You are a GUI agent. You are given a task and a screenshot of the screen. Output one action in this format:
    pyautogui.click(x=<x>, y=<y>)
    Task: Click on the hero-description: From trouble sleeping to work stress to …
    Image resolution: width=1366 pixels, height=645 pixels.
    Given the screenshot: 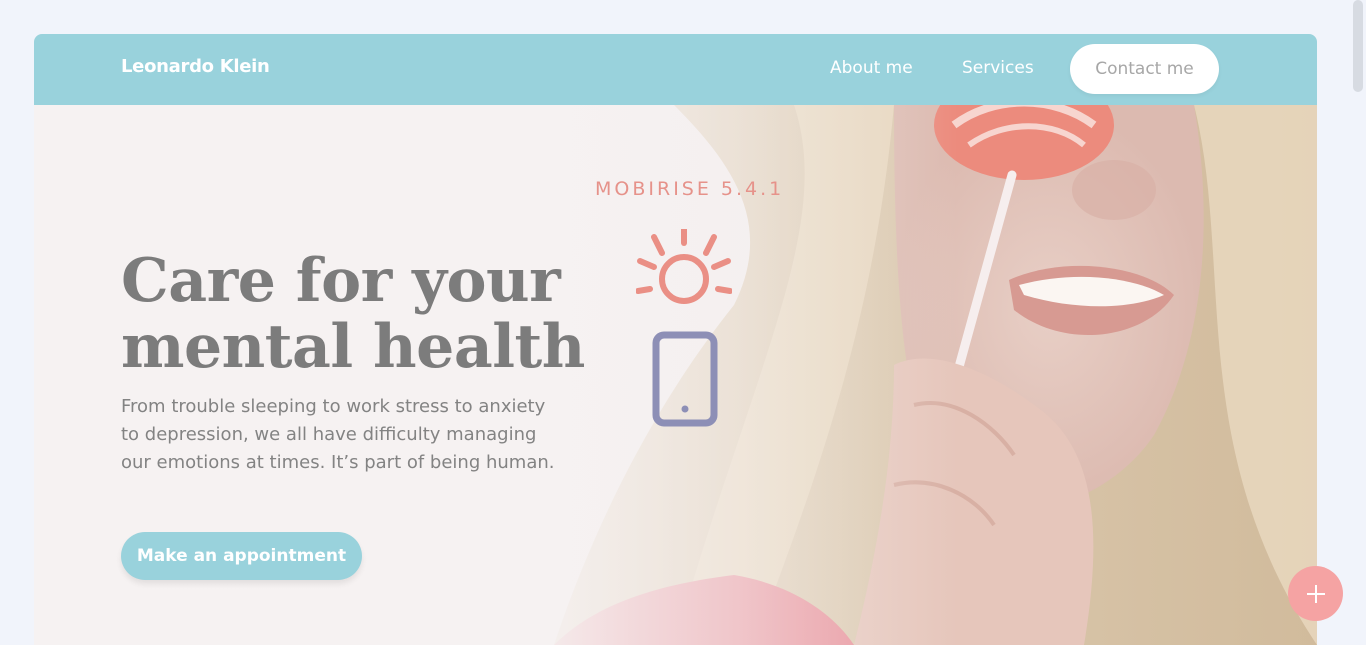 What is the action you would take?
    pyautogui.click(x=338, y=434)
    